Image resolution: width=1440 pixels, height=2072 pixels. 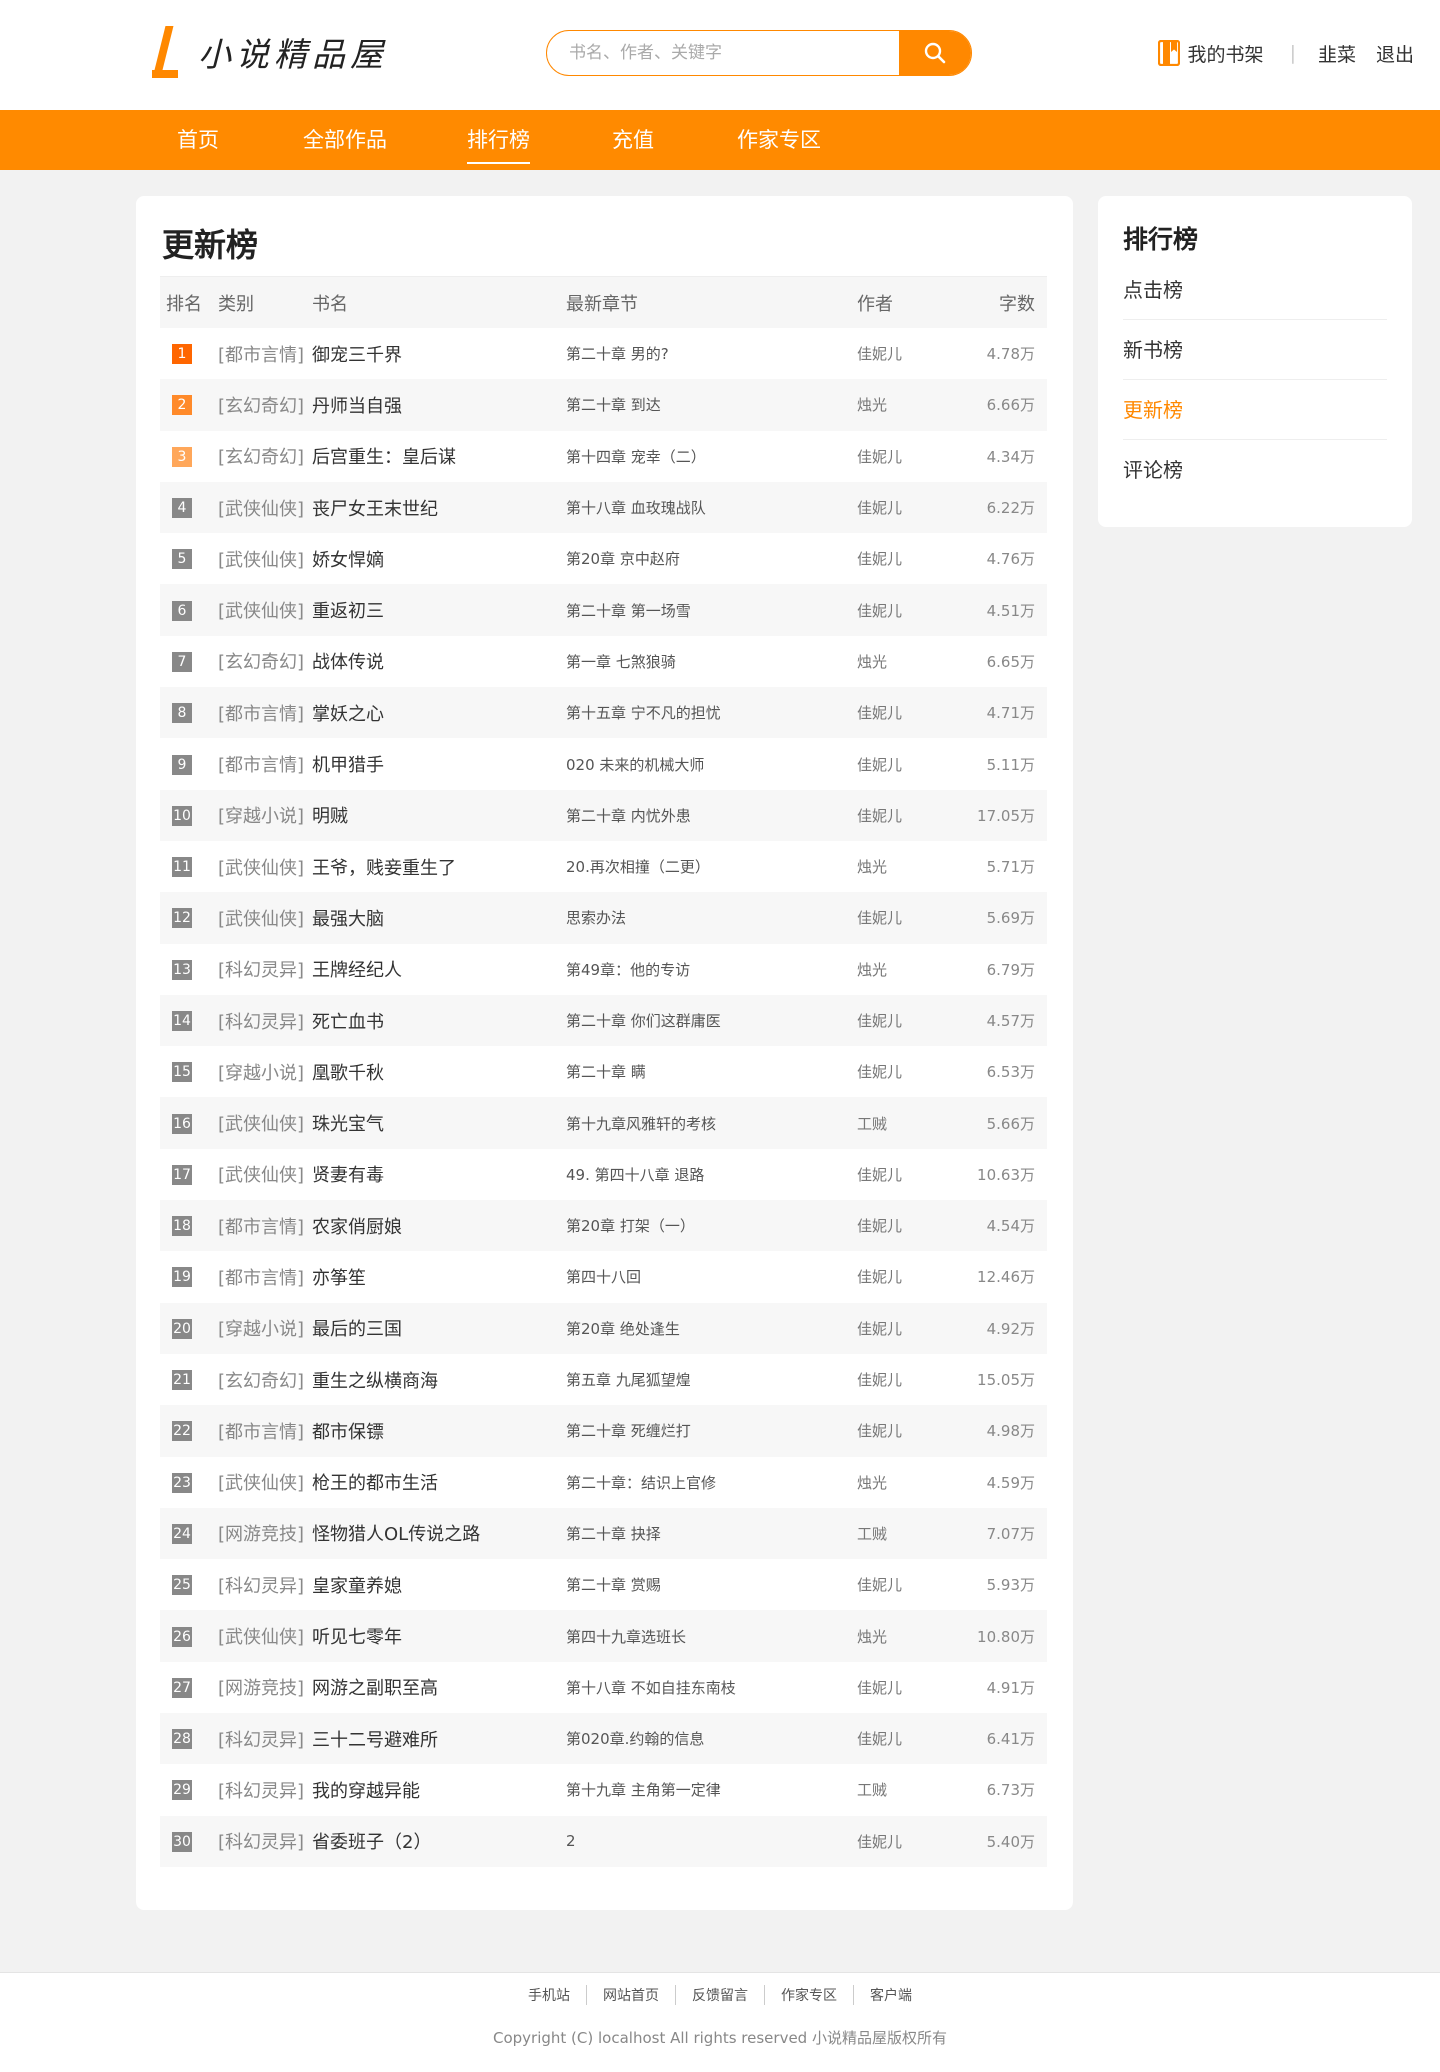 I want to click on nav-ranking: 排行榜, so click(x=498, y=140).